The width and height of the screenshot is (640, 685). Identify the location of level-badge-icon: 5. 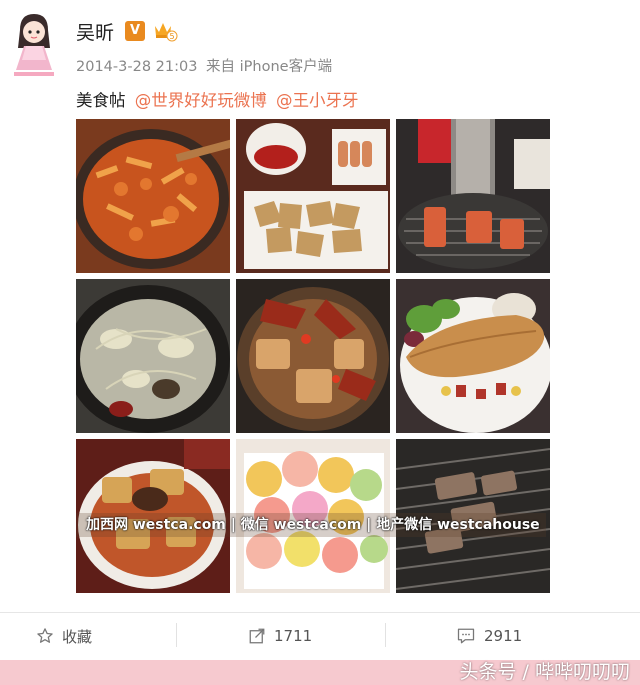
(165, 31).